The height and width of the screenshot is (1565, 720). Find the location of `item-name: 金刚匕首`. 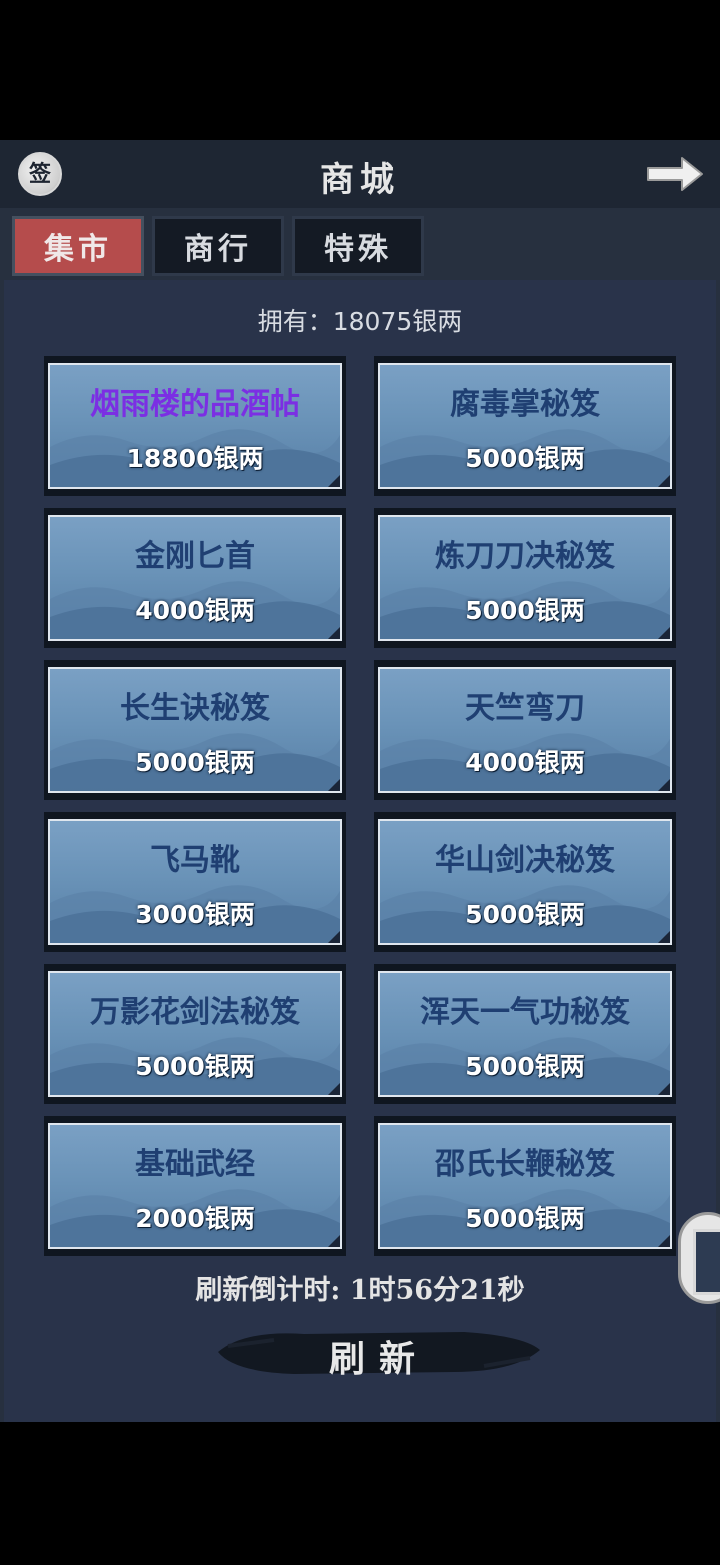

item-name: 金刚匕首 is located at coordinates (195, 556).